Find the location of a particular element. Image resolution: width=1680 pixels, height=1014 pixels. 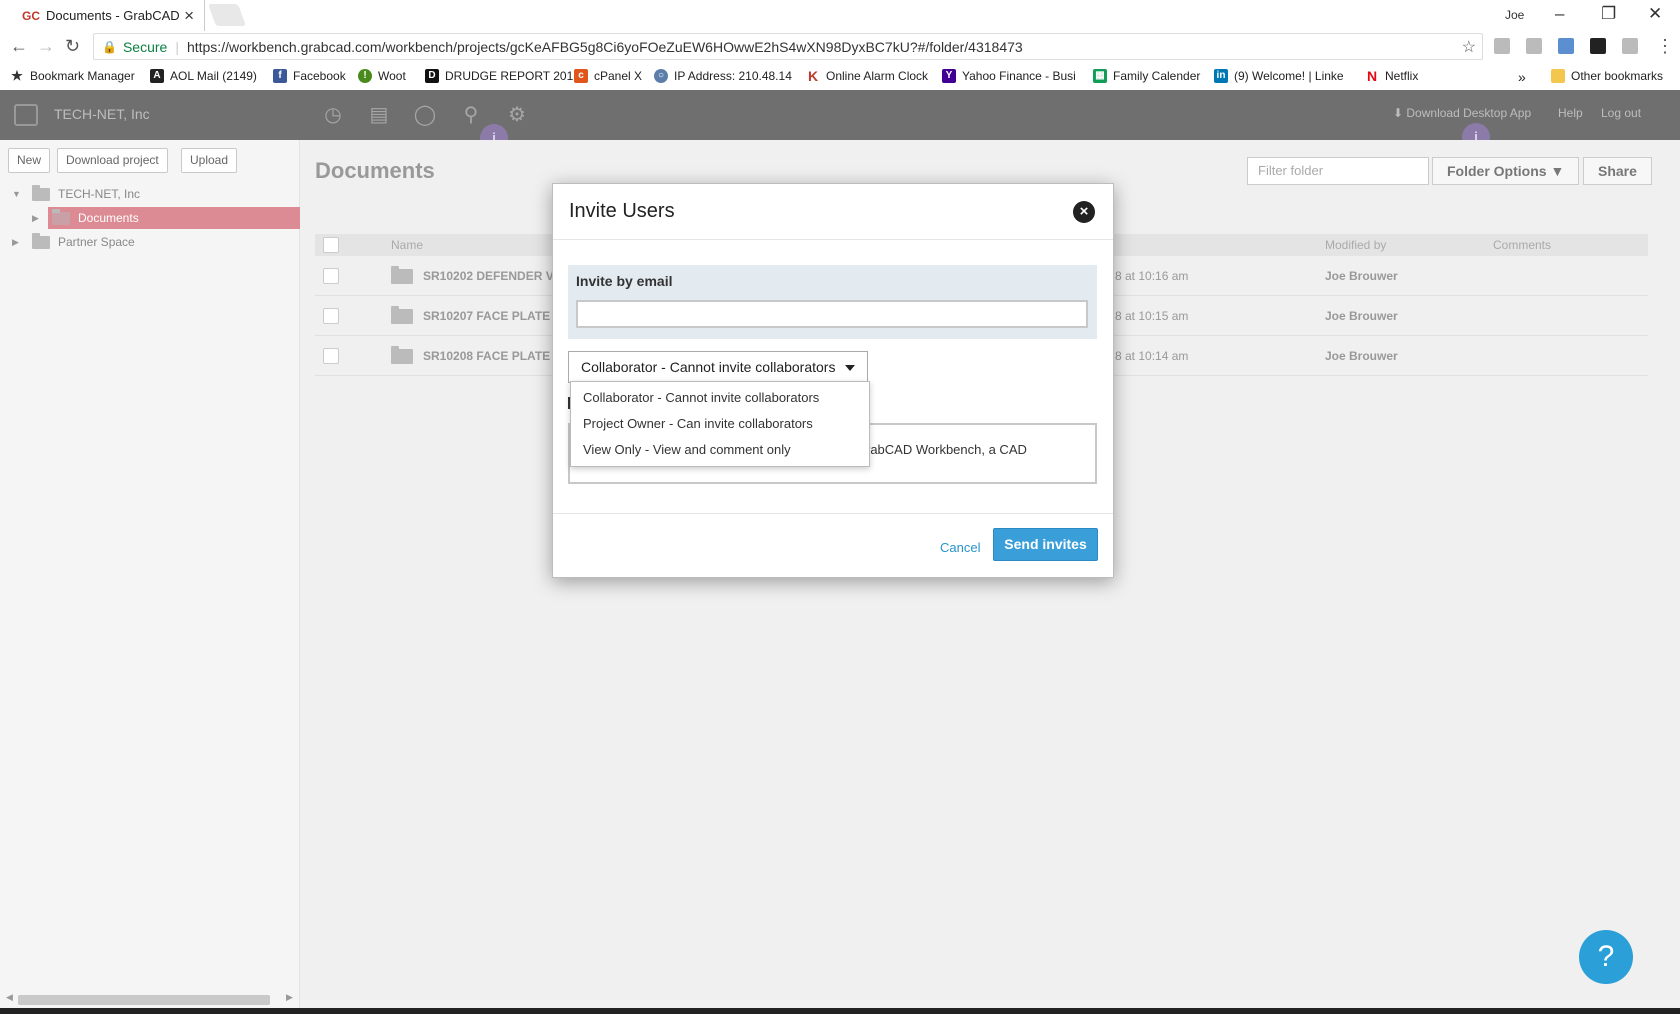

role-option: Project Owner - Can invite collaborators is located at coordinates (698, 423).